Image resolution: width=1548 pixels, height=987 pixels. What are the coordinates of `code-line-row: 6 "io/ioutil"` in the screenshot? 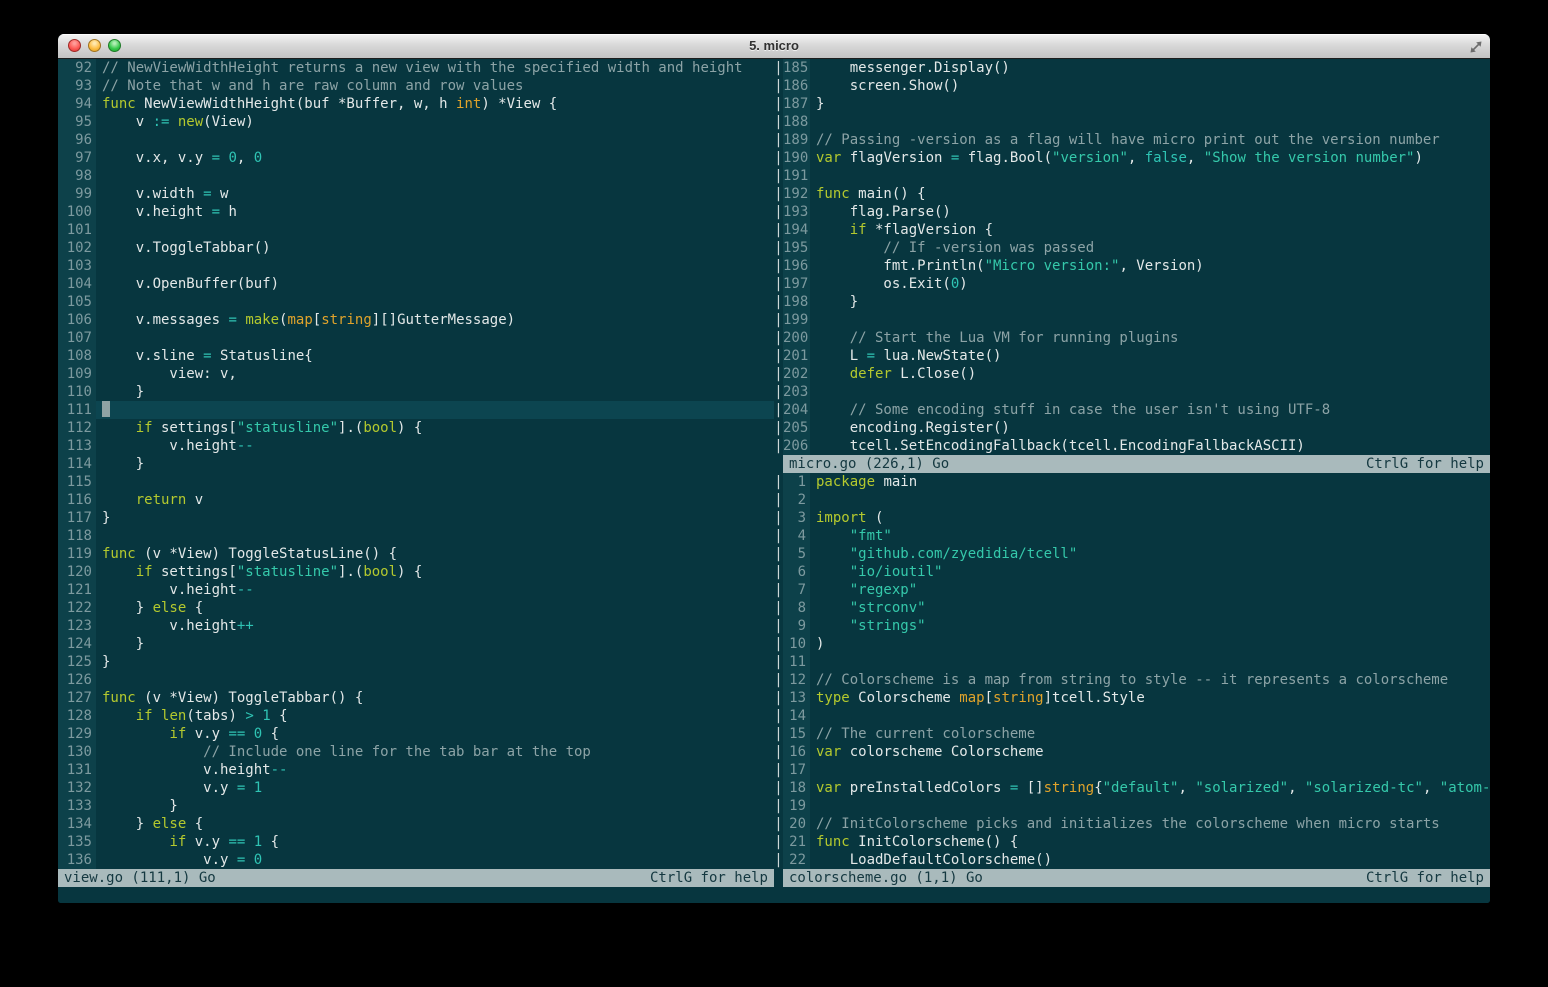 It's located at (1136, 572).